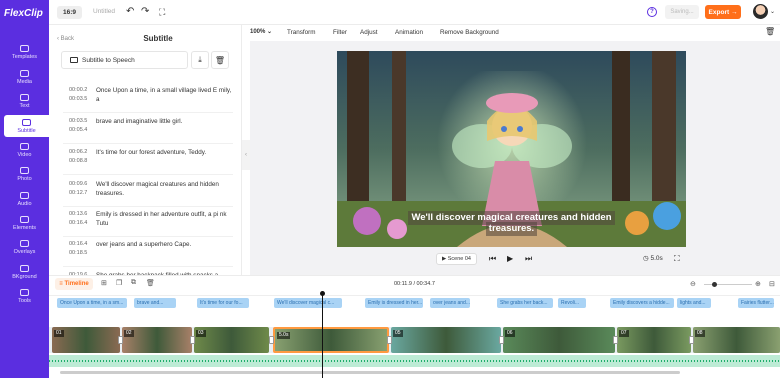 The width and height of the screenshot is (780, 378). Describe the element at coordinates (74, 284) in the screenshot. I see `timeline-toggle-button: ≡ Timeline` at that location.